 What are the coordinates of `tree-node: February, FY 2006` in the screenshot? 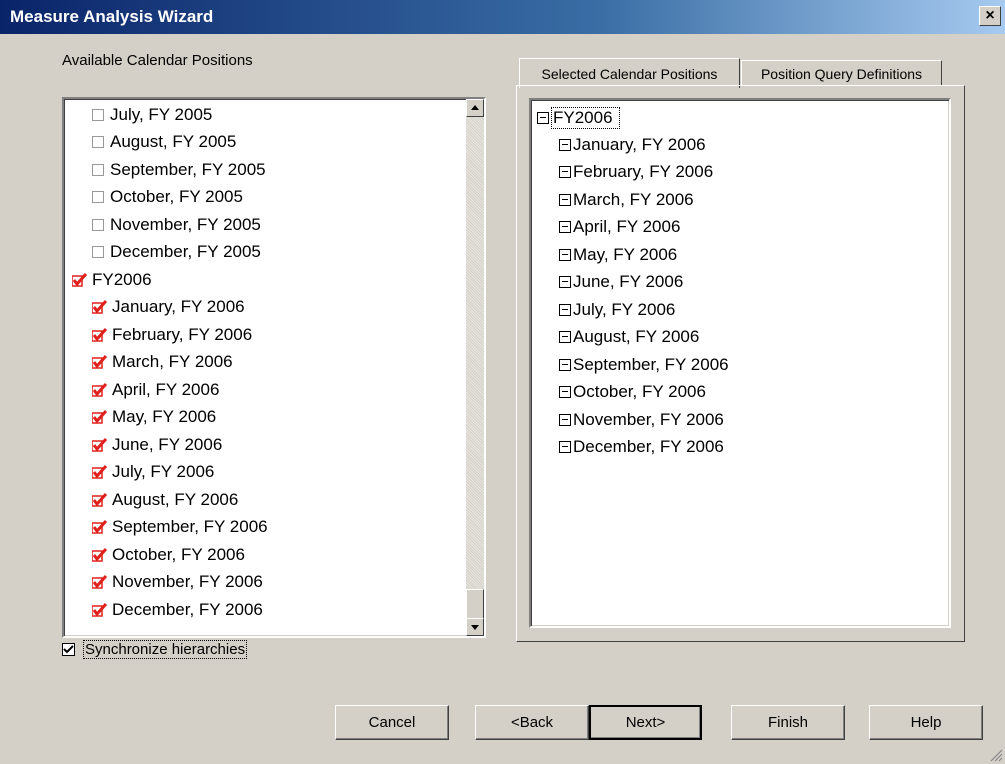 It's located at (636, 172).